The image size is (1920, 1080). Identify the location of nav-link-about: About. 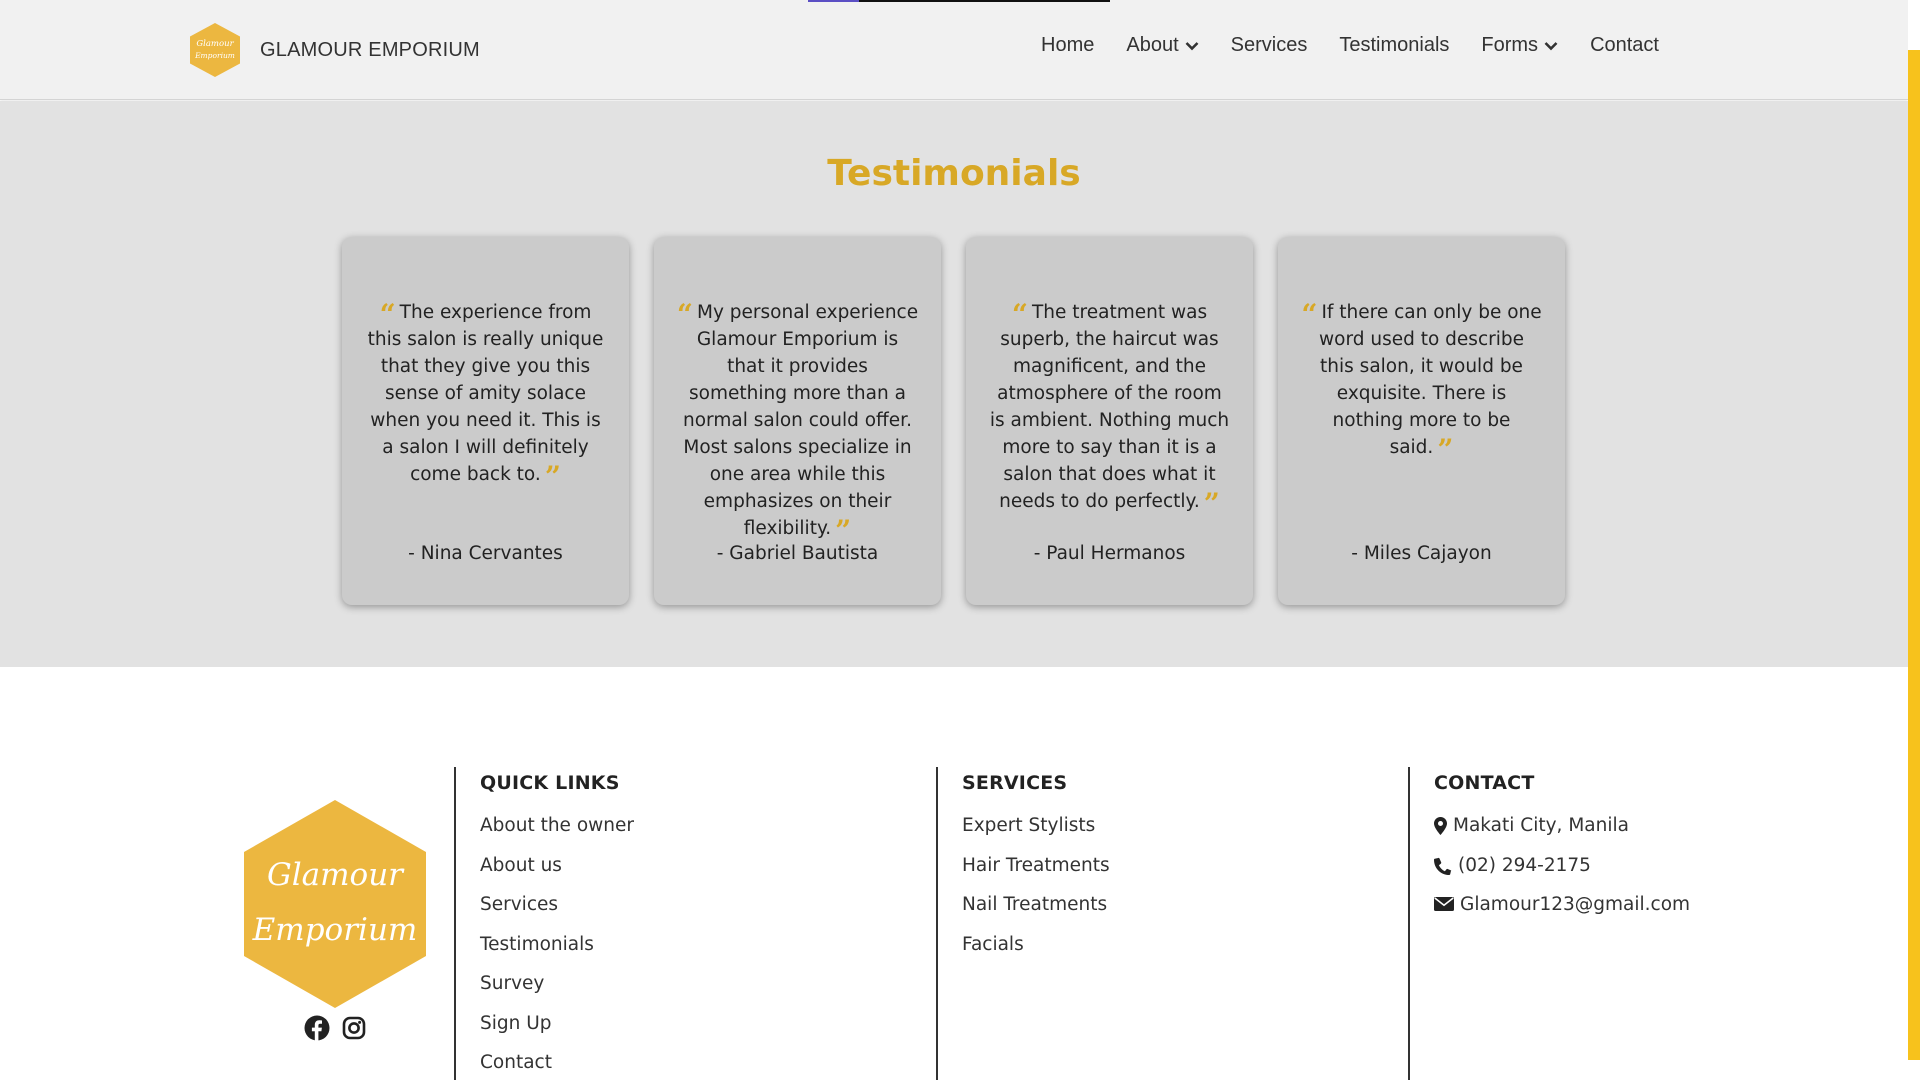
(1162, 45).